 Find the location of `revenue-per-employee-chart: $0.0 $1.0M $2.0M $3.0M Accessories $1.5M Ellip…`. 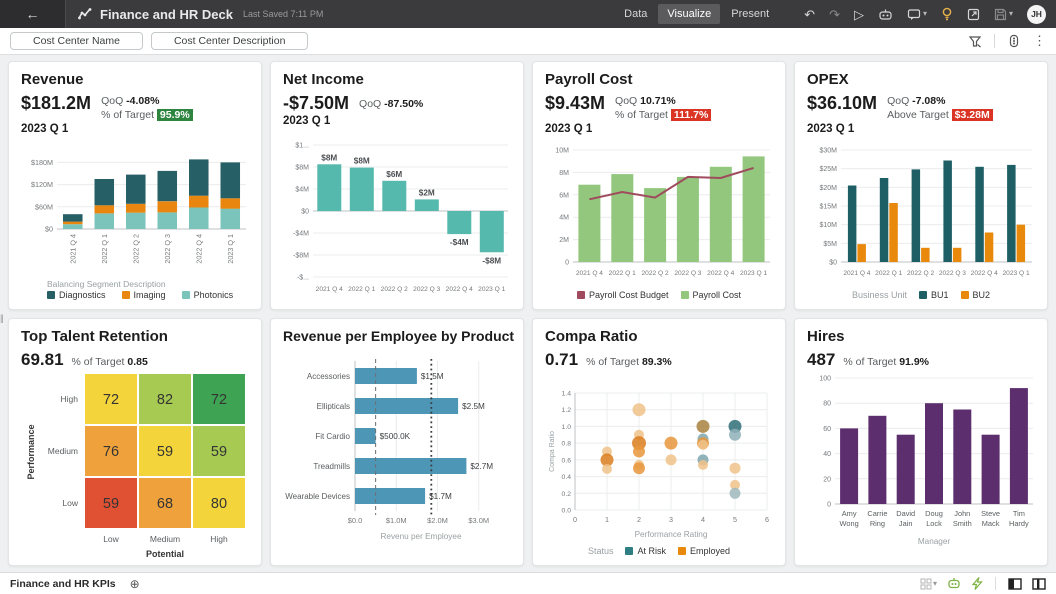

revenue-per-employee-chart: $0.0 $1.0M $2.0M $3.0M Accessories $1.5M Ellip… is located at coordinates (397, 455).